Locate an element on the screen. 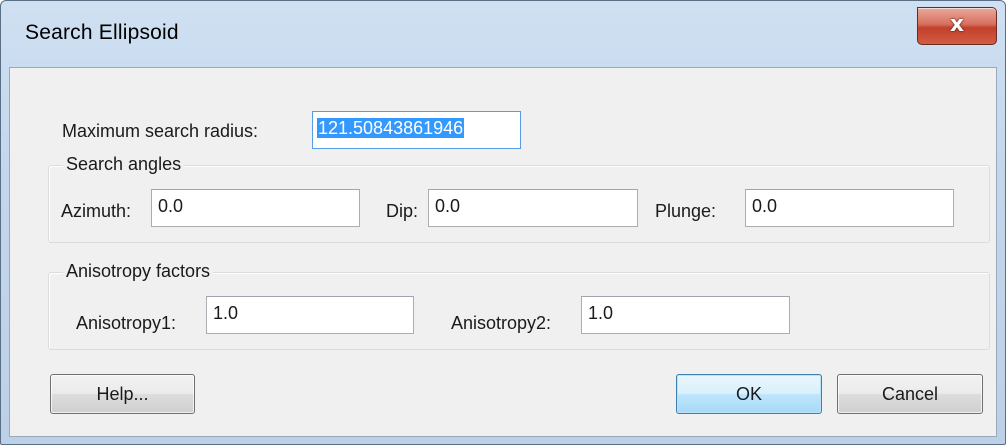  dip-value: 0.0 is located at coordinates (448, 206).